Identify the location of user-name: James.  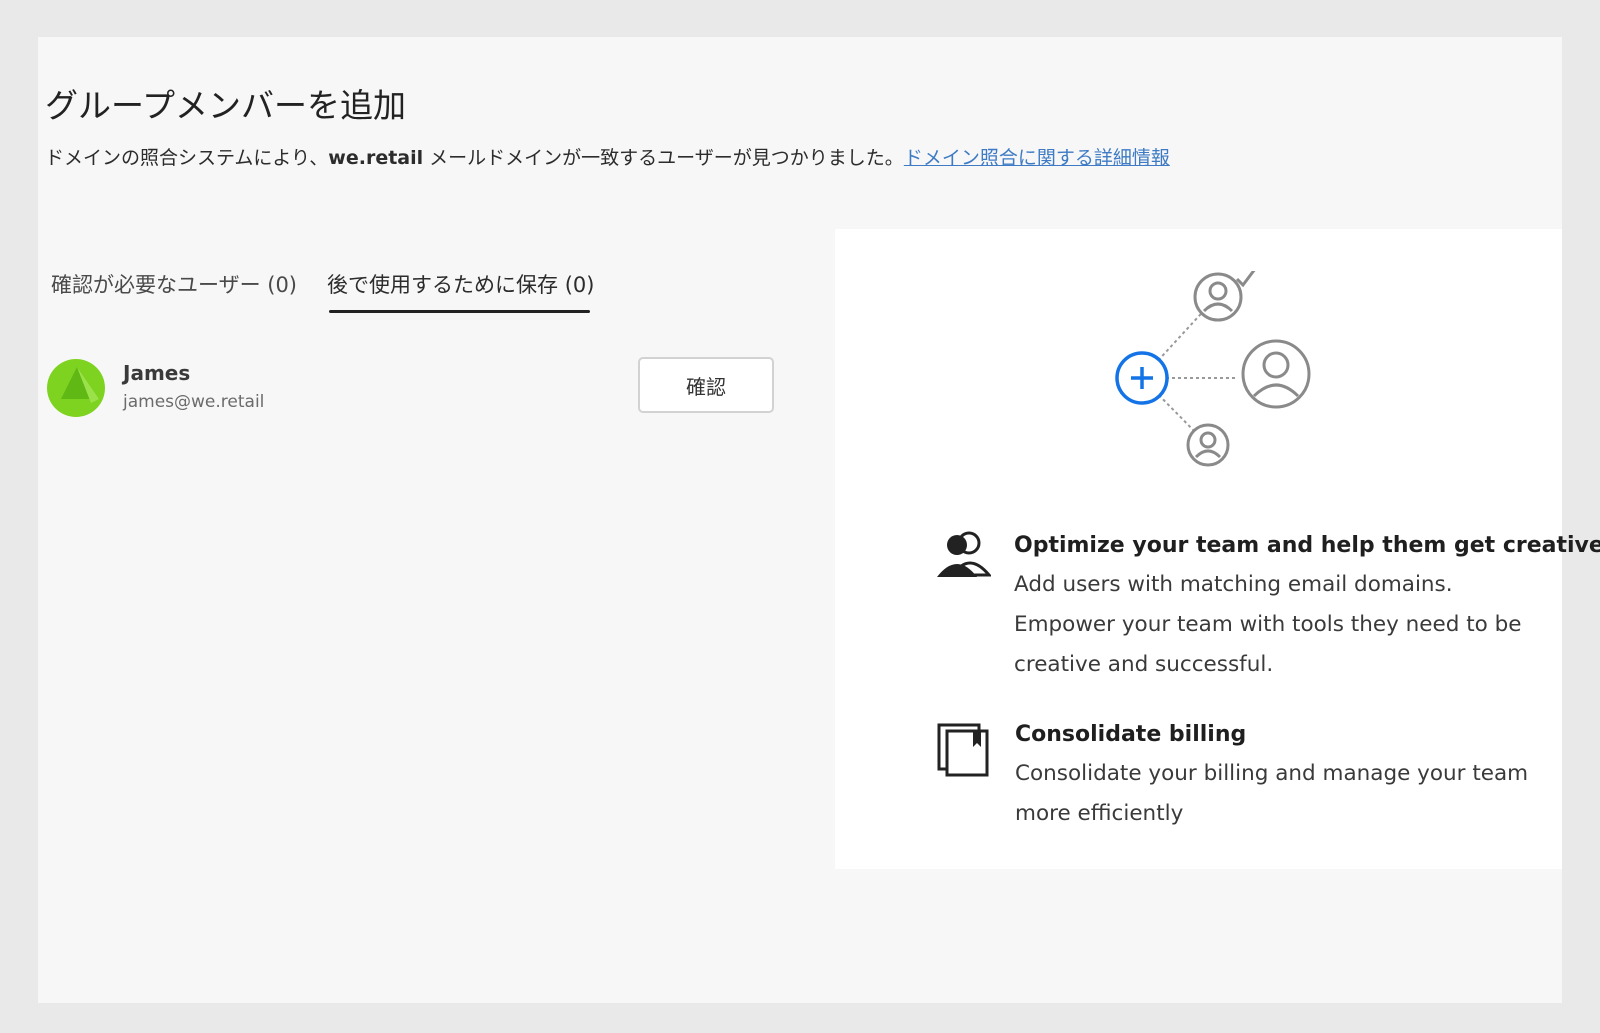
(157, 373).